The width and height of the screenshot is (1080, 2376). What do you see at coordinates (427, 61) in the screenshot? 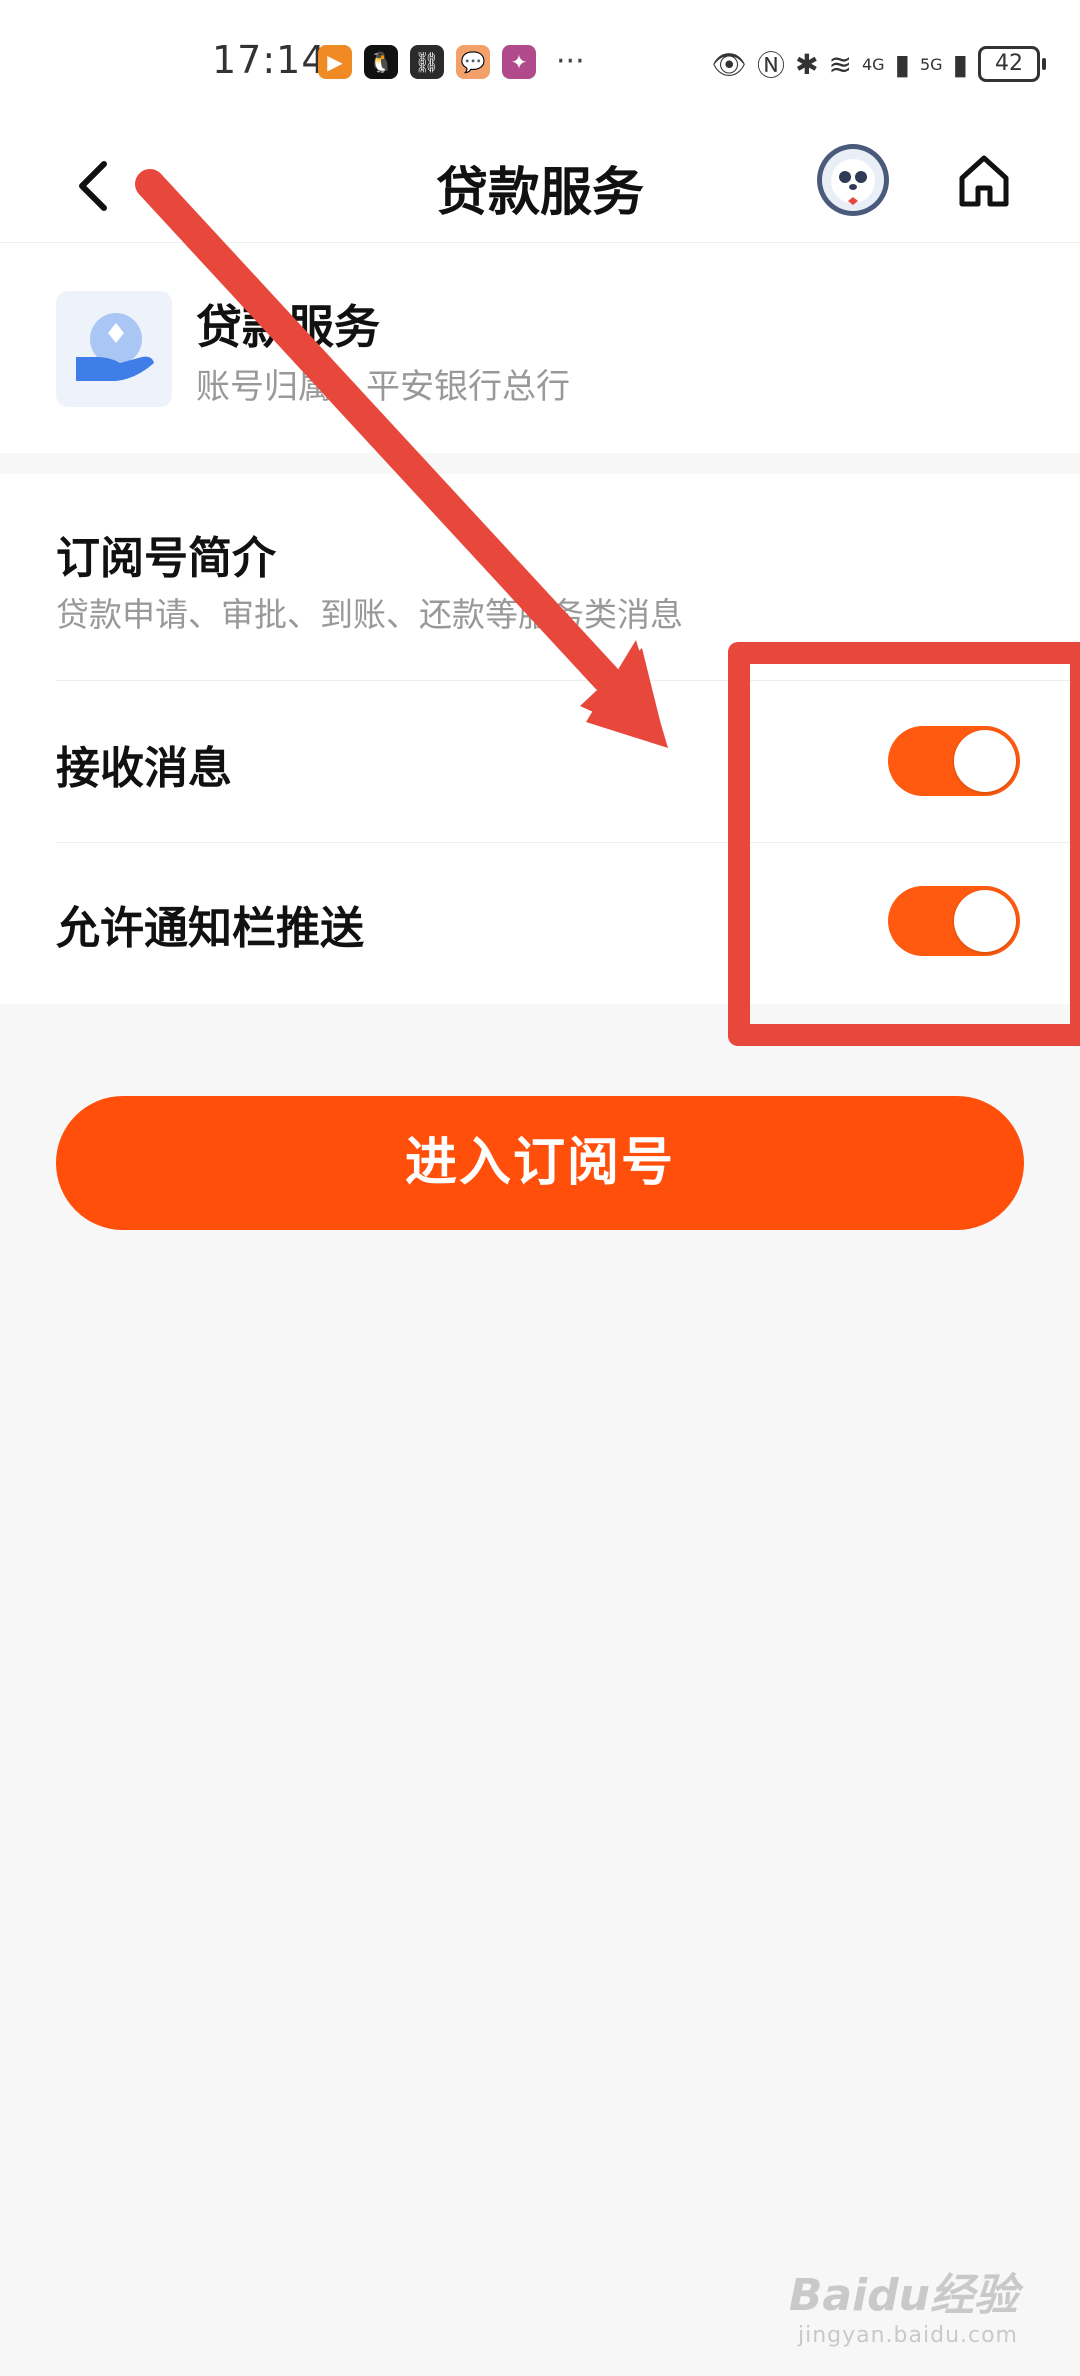
I see `link-app-icon: ⛓` at bounding box center [427, 61].